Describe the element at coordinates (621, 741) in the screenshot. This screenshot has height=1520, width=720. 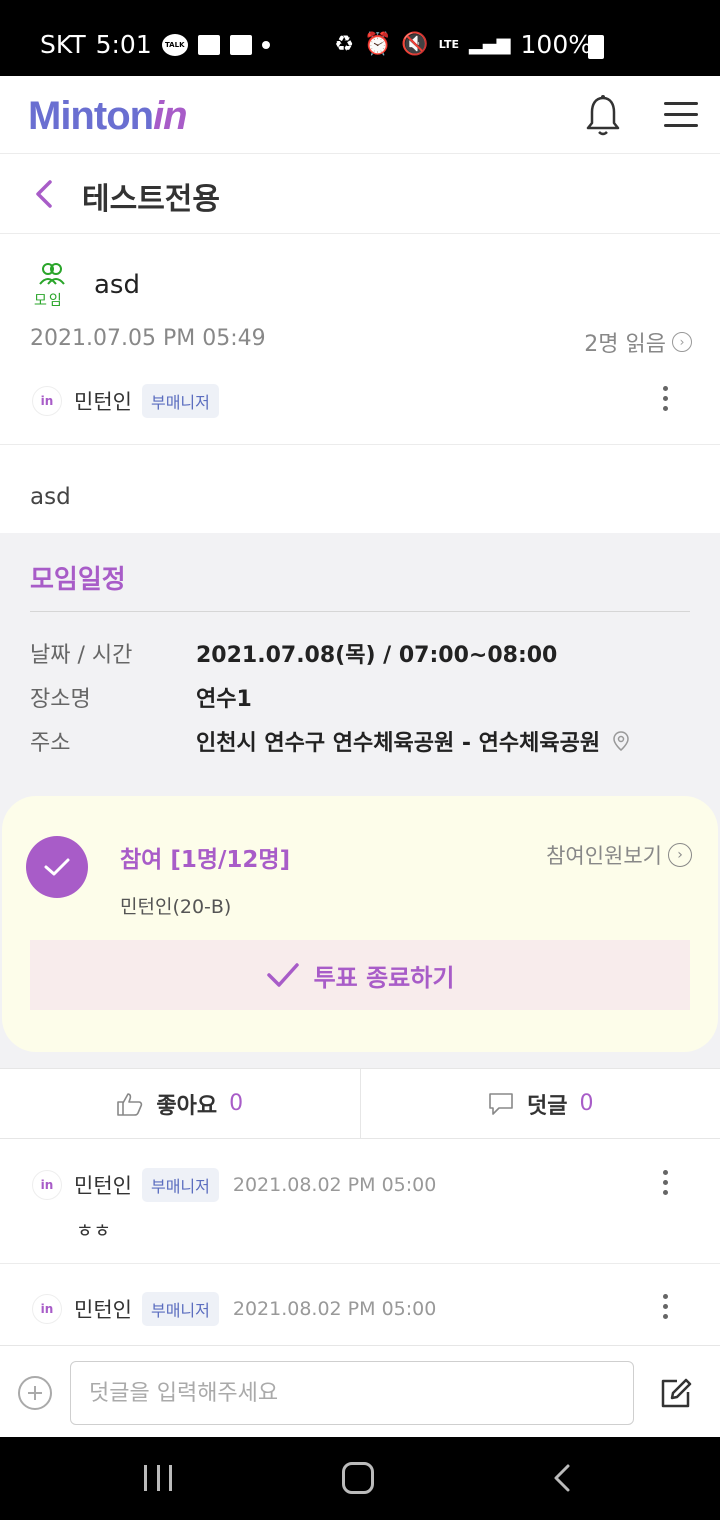
I see `map-pin-icon` at that location.